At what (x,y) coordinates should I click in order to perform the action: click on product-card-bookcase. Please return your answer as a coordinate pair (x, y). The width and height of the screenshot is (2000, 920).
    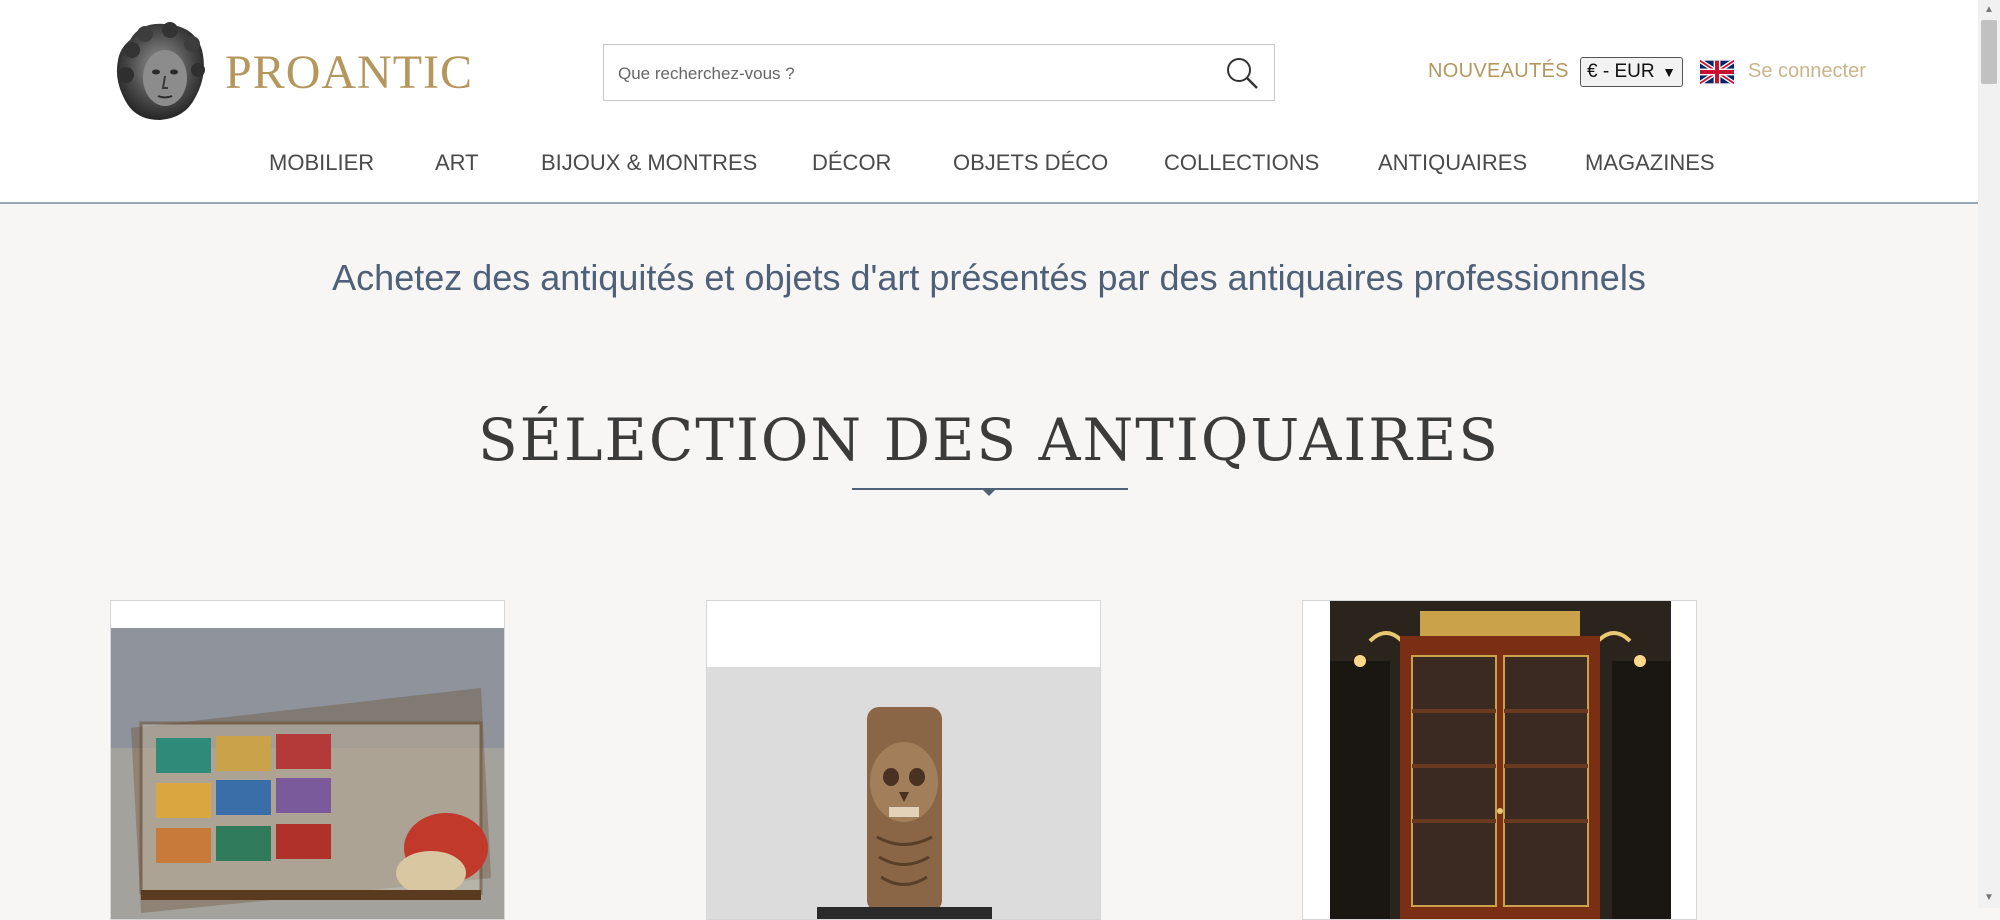
    Looking at the image, I should click on (1499, 760).